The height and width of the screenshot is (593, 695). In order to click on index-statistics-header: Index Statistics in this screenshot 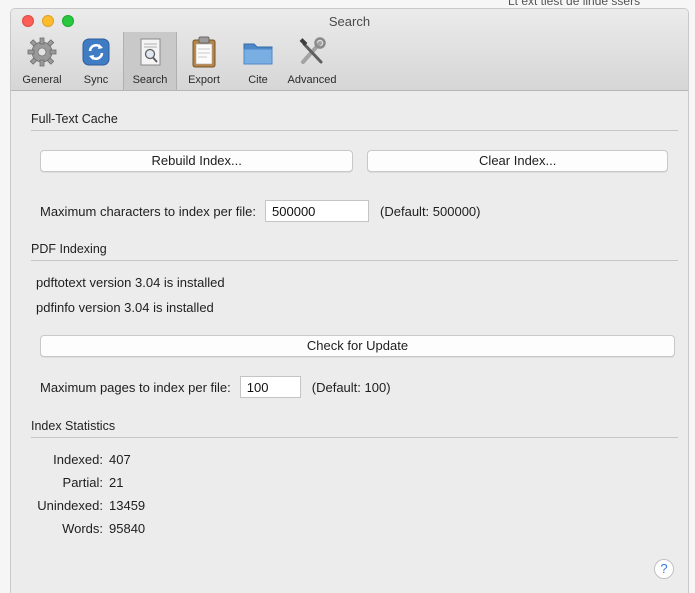, I will do `click(354, 428)`.